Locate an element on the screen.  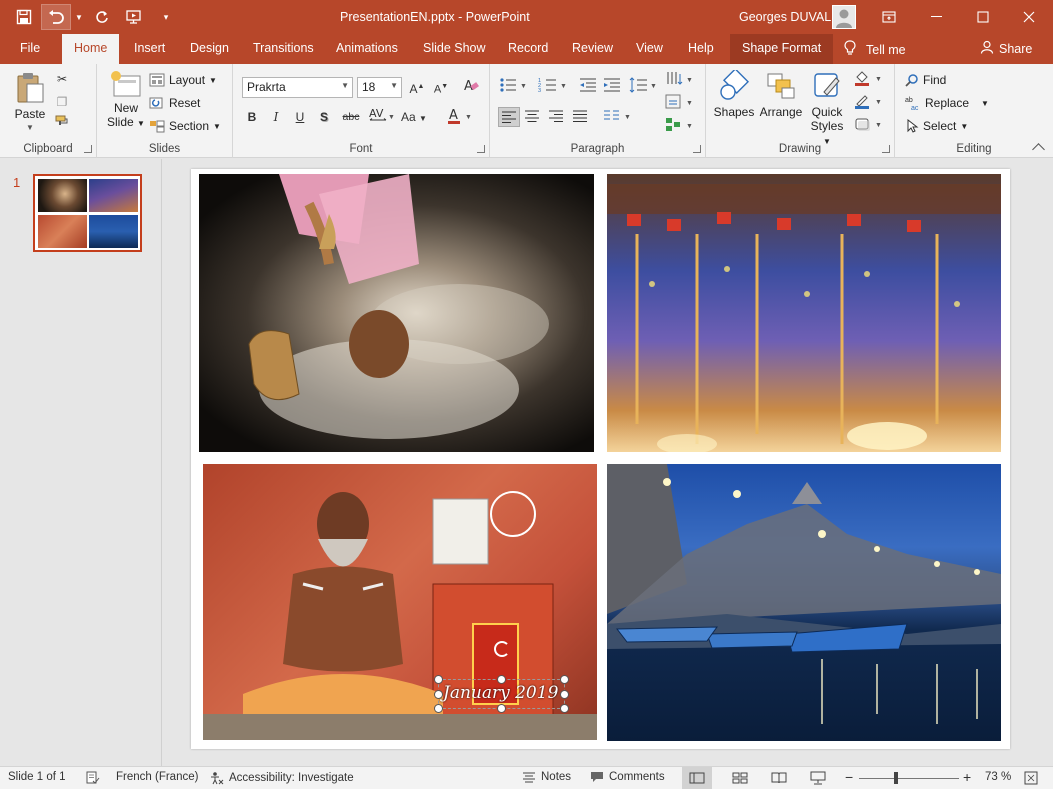
slideshow-view-icon is located at coordinates (818, 778).